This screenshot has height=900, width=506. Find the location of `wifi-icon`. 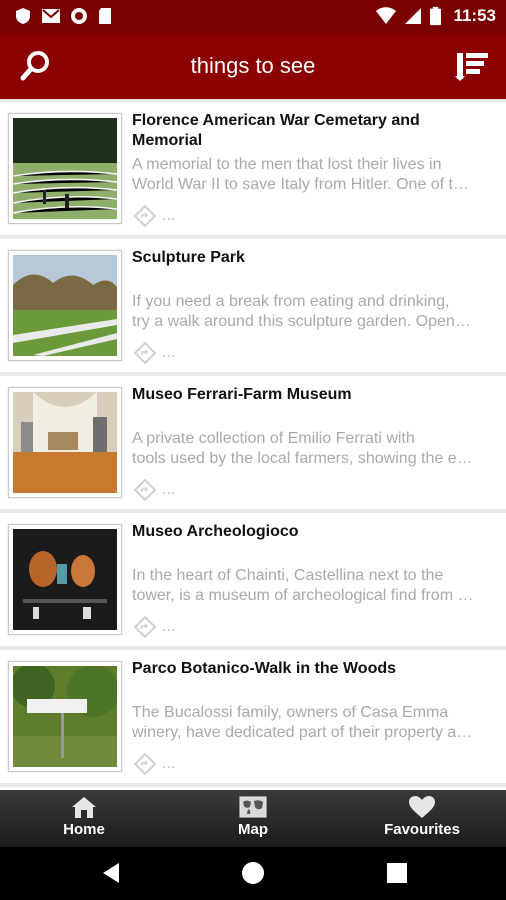

wifi-icon is located at coordinates (386, 15).